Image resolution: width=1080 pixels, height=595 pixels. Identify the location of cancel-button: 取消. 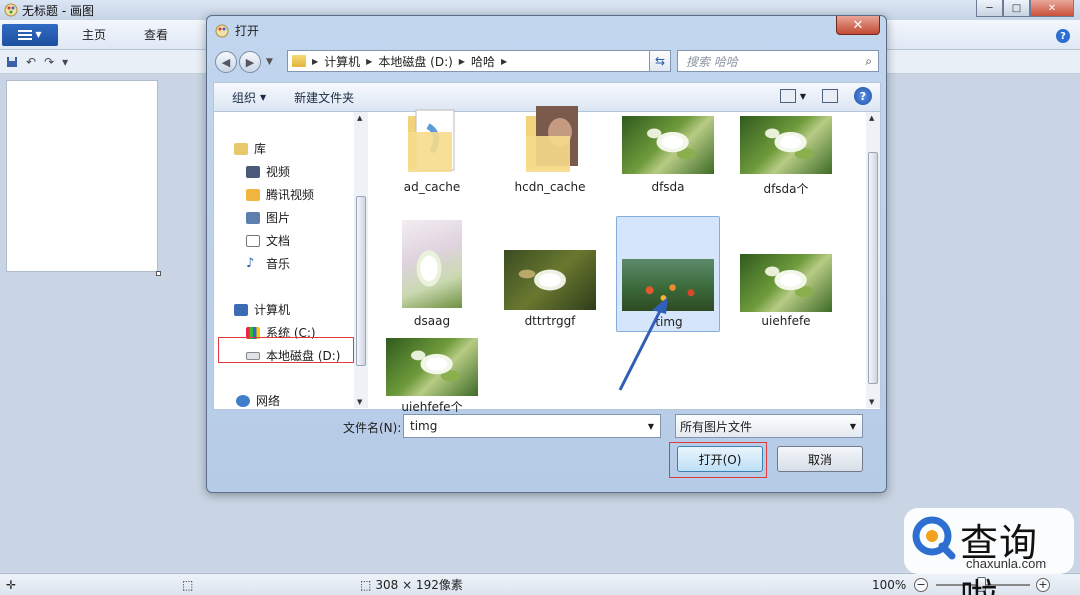
(820, 459).